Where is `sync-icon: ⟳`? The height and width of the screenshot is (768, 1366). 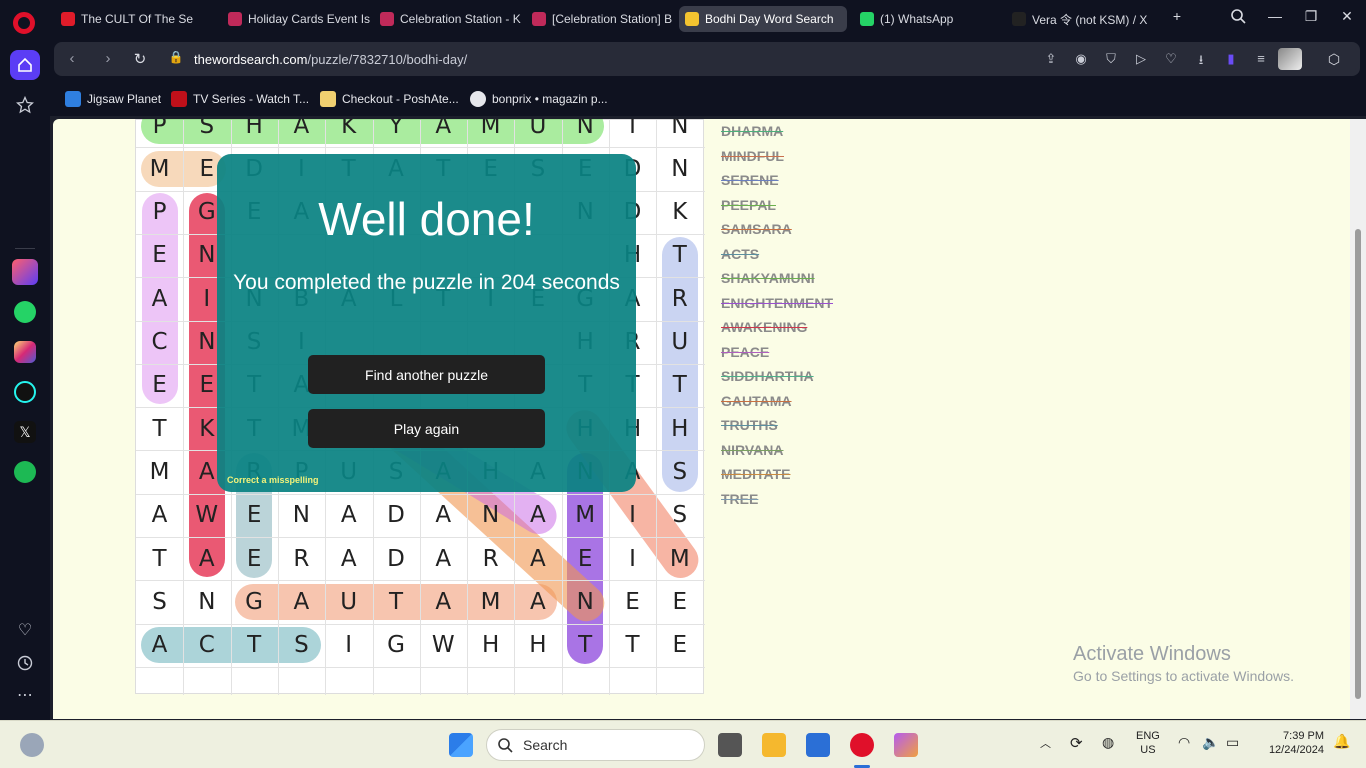 sync-icon: ⟳ is located at coordinates (1076, 743).